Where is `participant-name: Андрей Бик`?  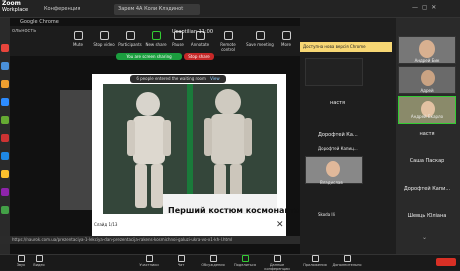
participant-name: Андрей Бик is located at coordinates (427, 60).